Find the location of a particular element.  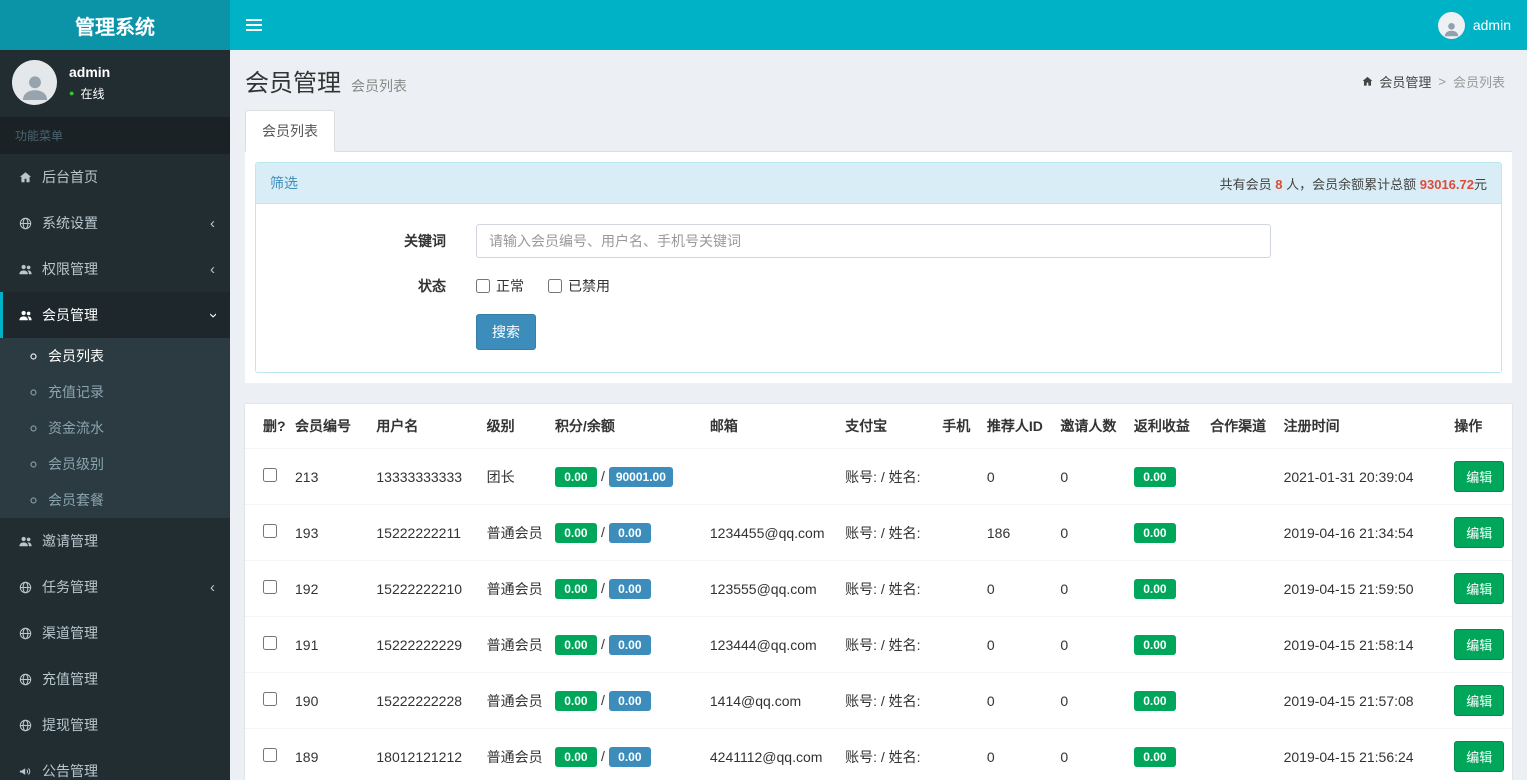

sidebar-item-announcements: 公告管理 is located at coordinates (115, 764).